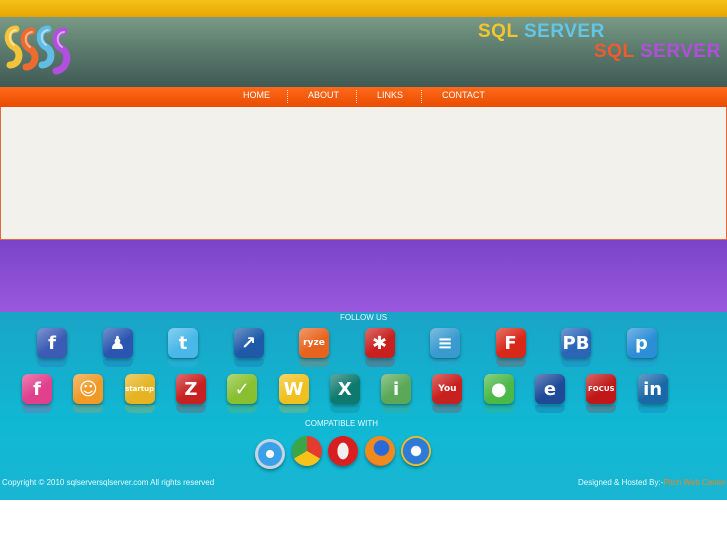 Image resolution: width=727 pixels, height=545 pixels. Describe the element at coordinates (463, 95) in the screenshot. I see `nav-contact: CONTACT` at that location.